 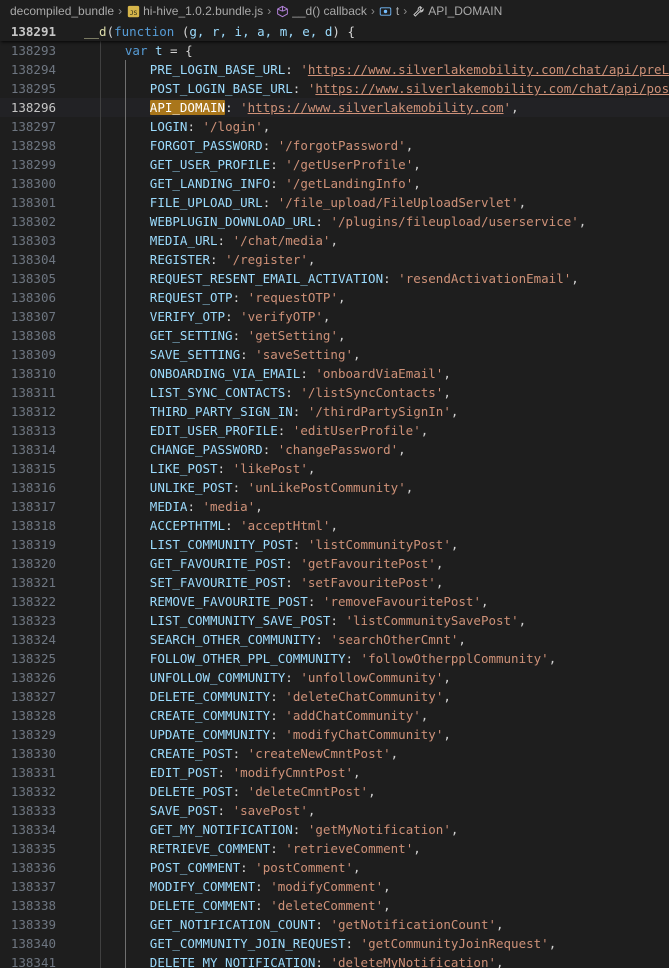 I want to click on code-line: 138333 SAVE_POST: 'savePost',, so click(x=334, y=810).